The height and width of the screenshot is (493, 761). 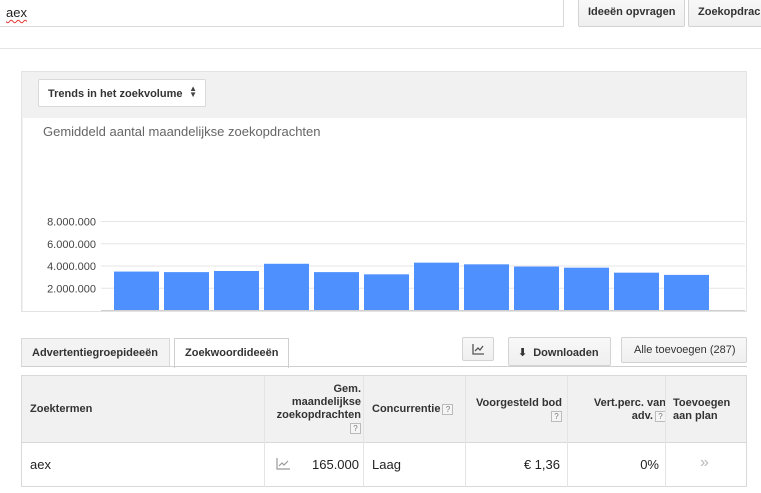 I want to click on tab-divider, so click(x=384, y=366).